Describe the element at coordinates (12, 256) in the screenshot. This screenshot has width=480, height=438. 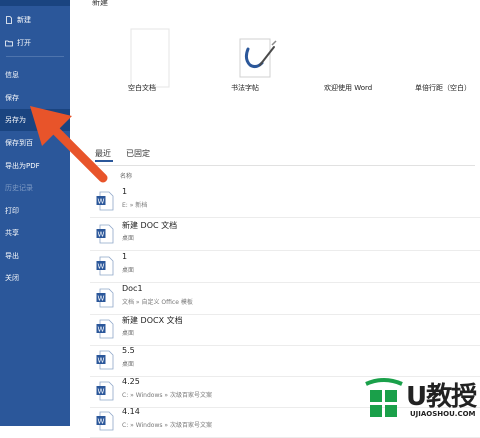
I see `sidebar-item-label: 导出` at that location.